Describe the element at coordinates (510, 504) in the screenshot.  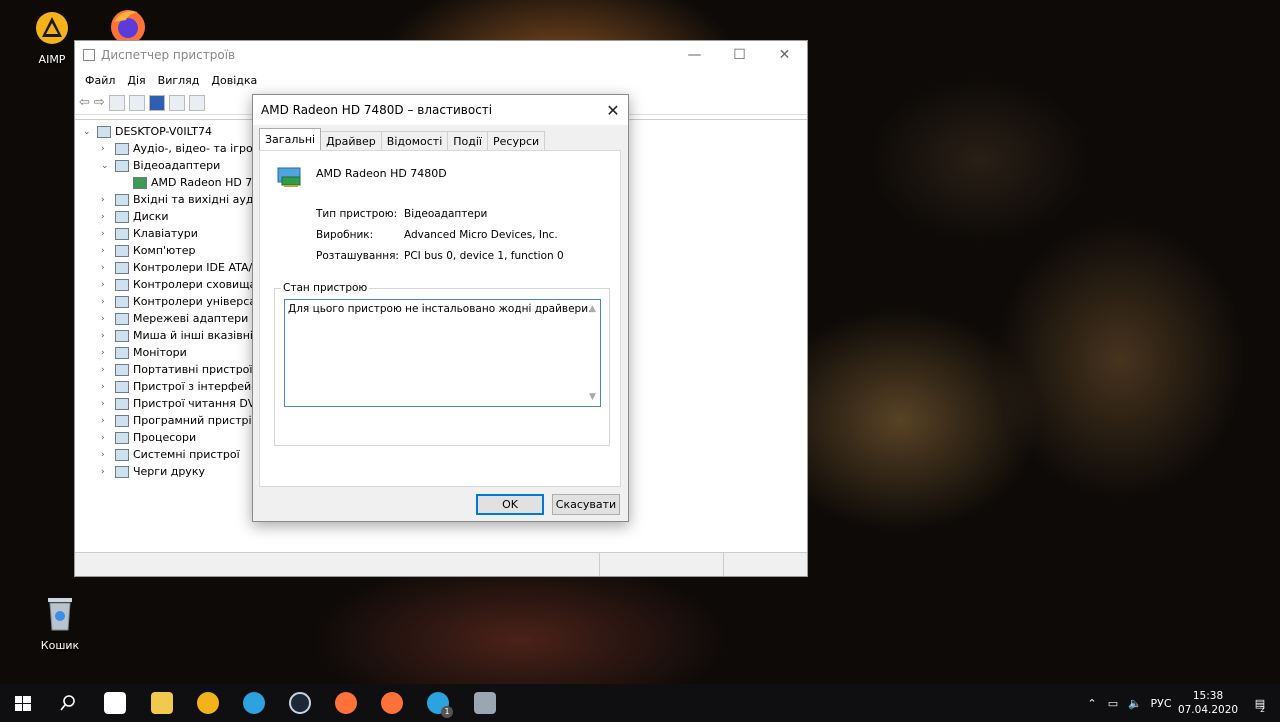
I see `ok-button: OK` at that location.